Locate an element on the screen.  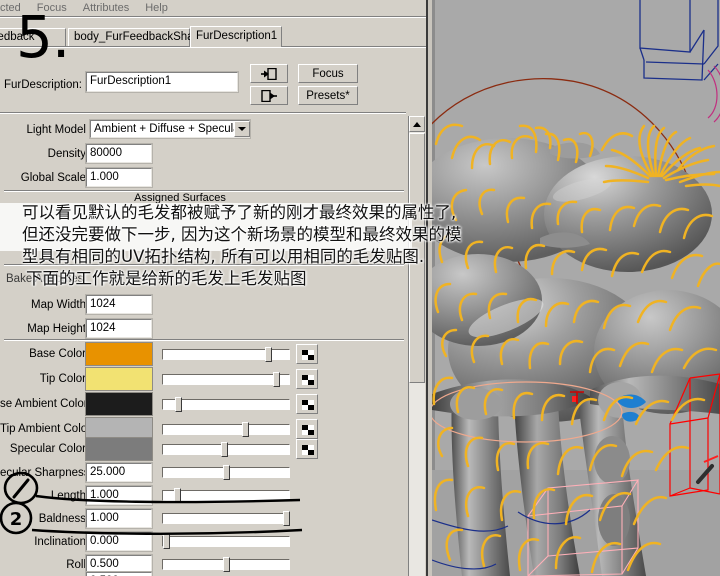
map-width-input: 1024 is located at coordinates (119, 304).